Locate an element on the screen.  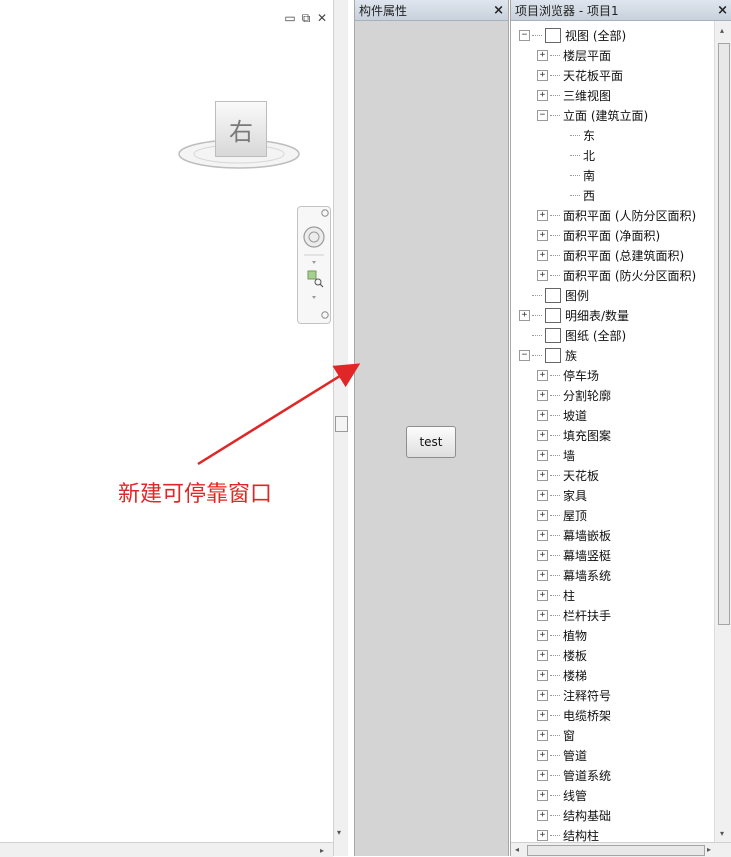
tree-item: 图纸 (全部) is located at coordinates (572, 335).